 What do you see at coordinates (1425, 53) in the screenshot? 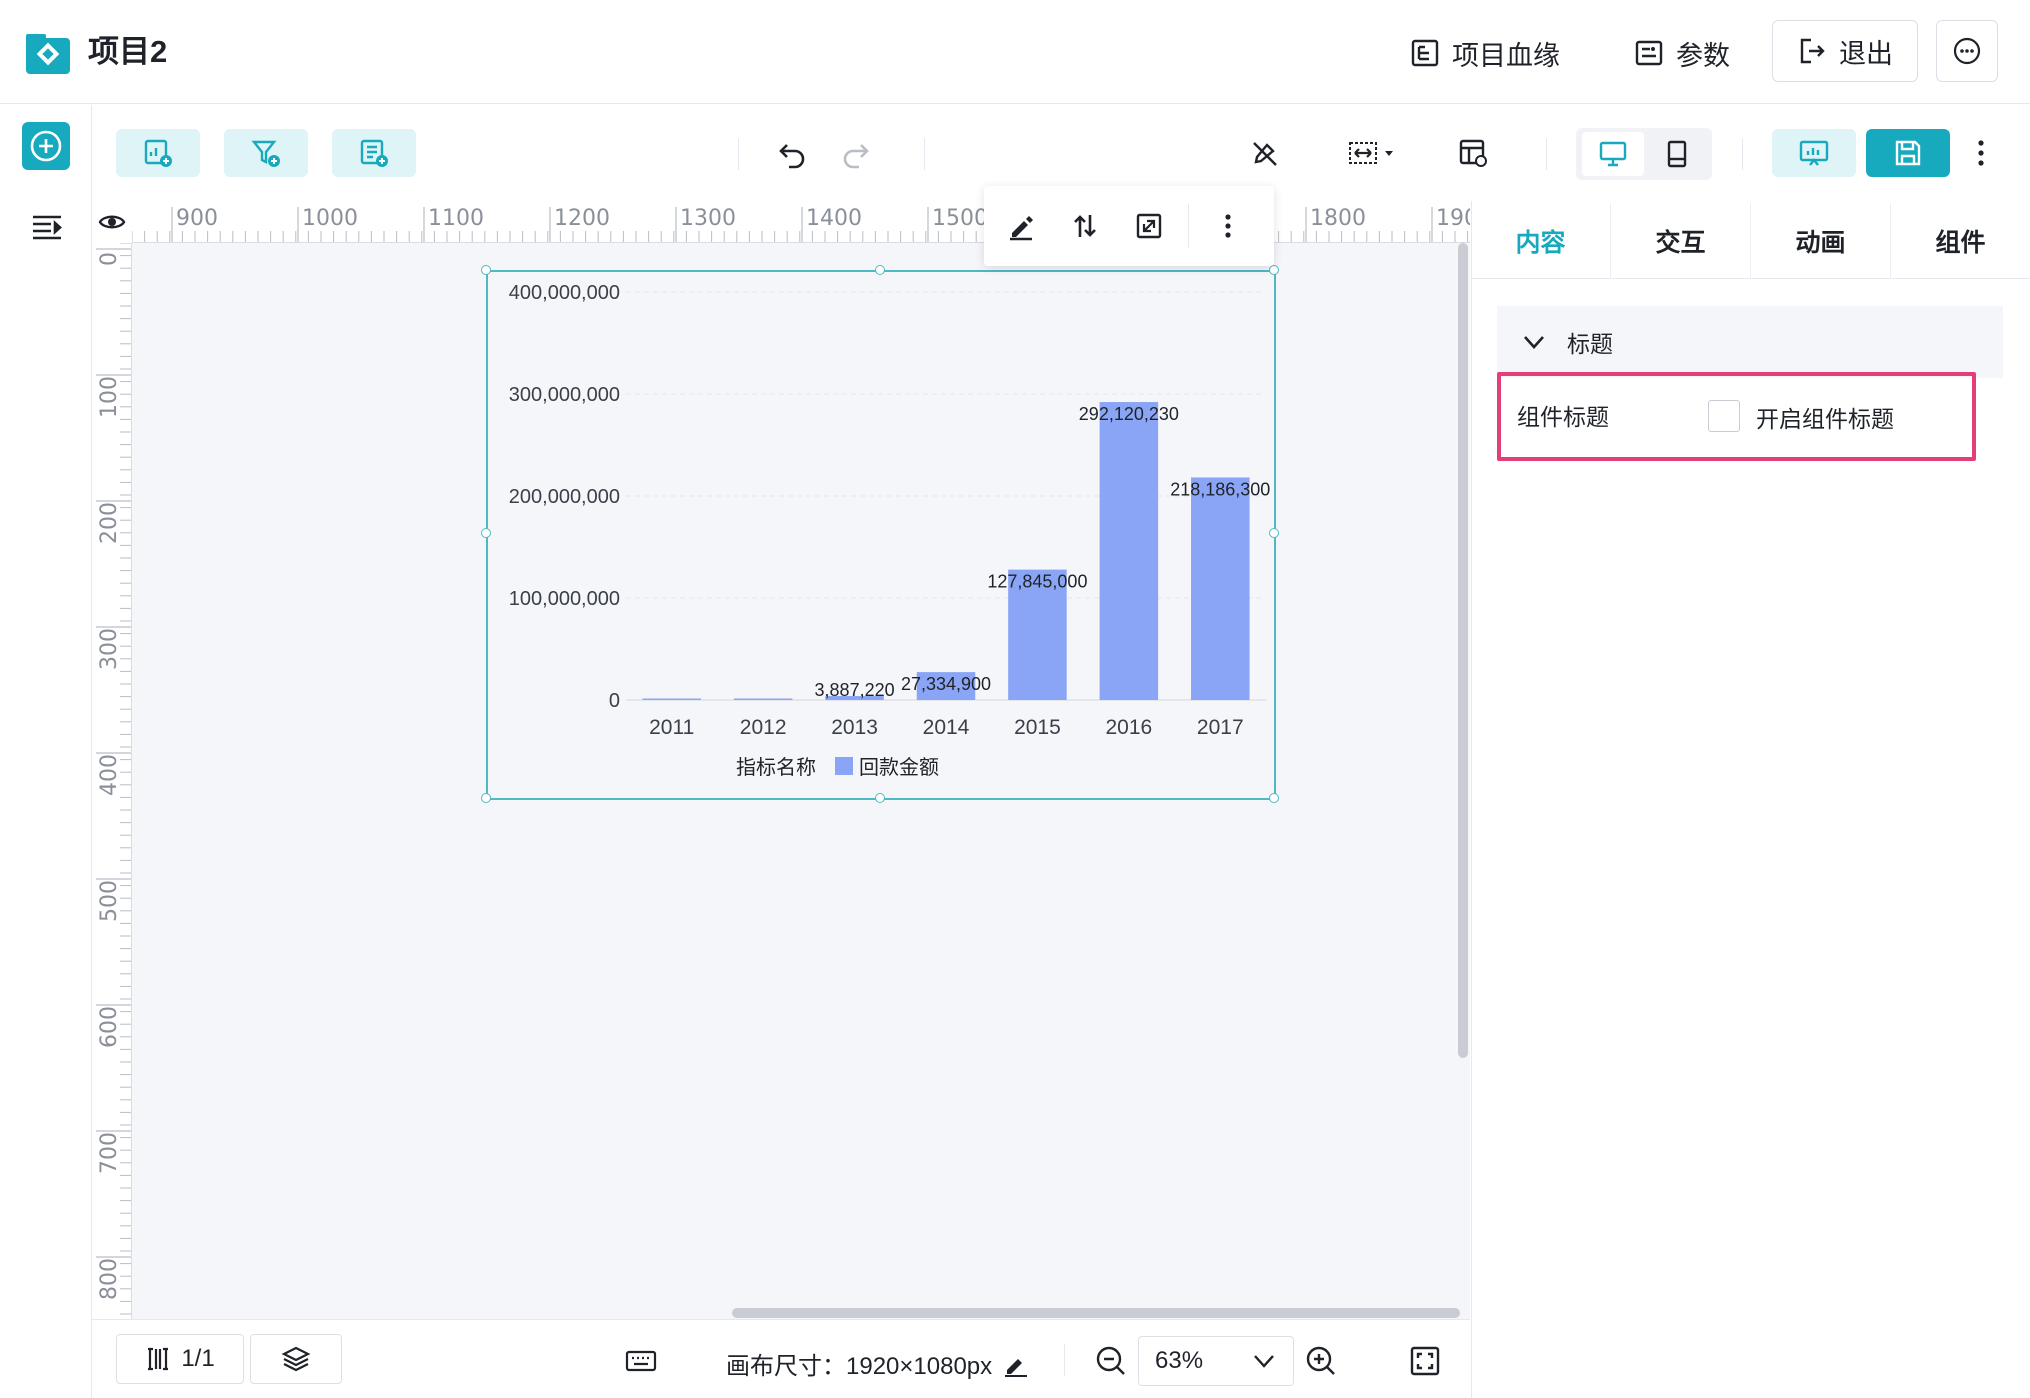
I see `lineage-icon` at bounding box center [1425, 53].